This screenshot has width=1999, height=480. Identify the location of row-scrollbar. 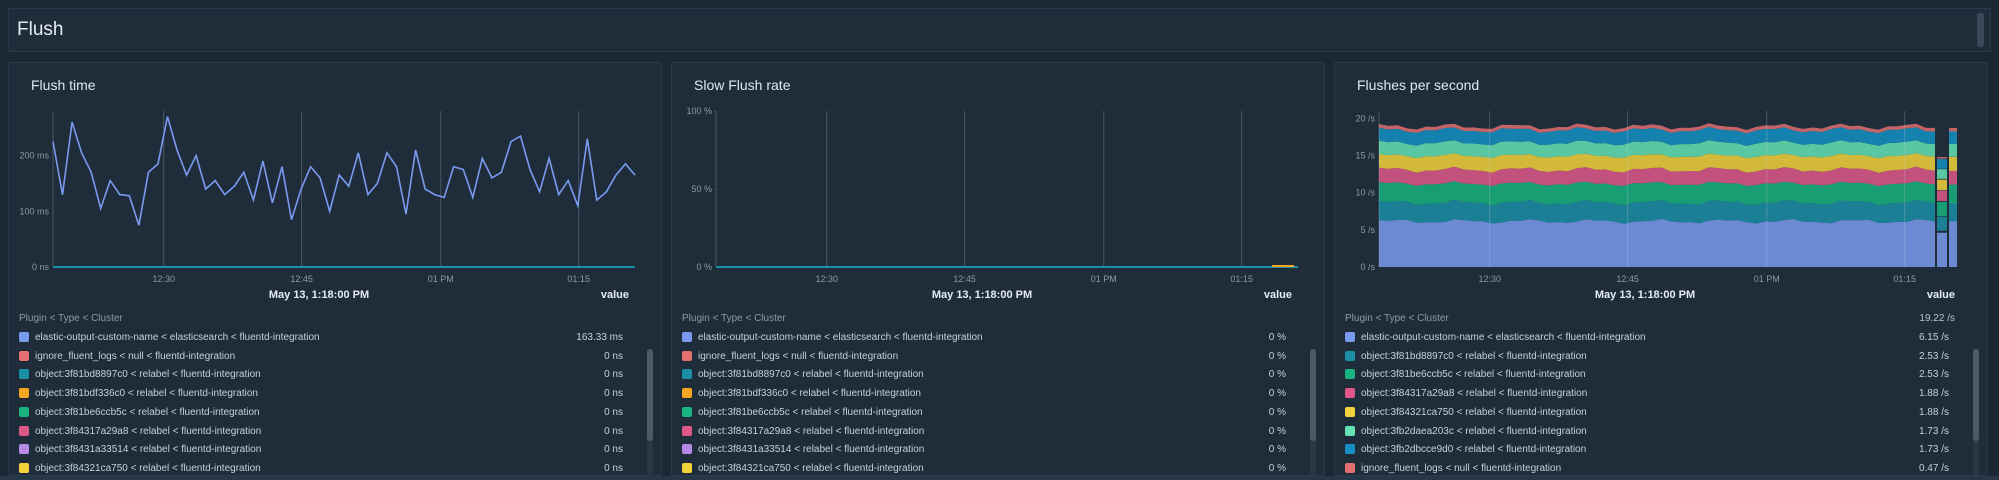
(1980, 30).